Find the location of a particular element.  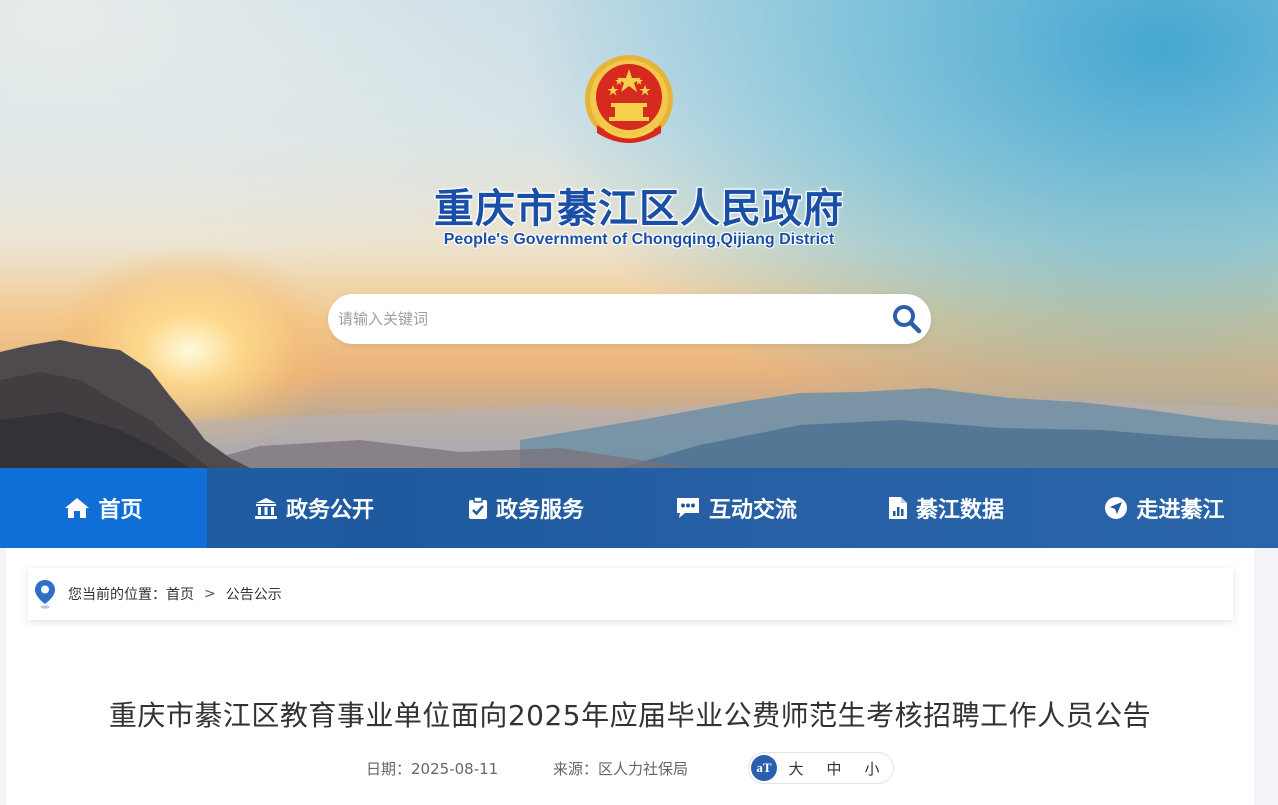

nav-item-government-services: 政务服务 is located at coordinates (526, 508).